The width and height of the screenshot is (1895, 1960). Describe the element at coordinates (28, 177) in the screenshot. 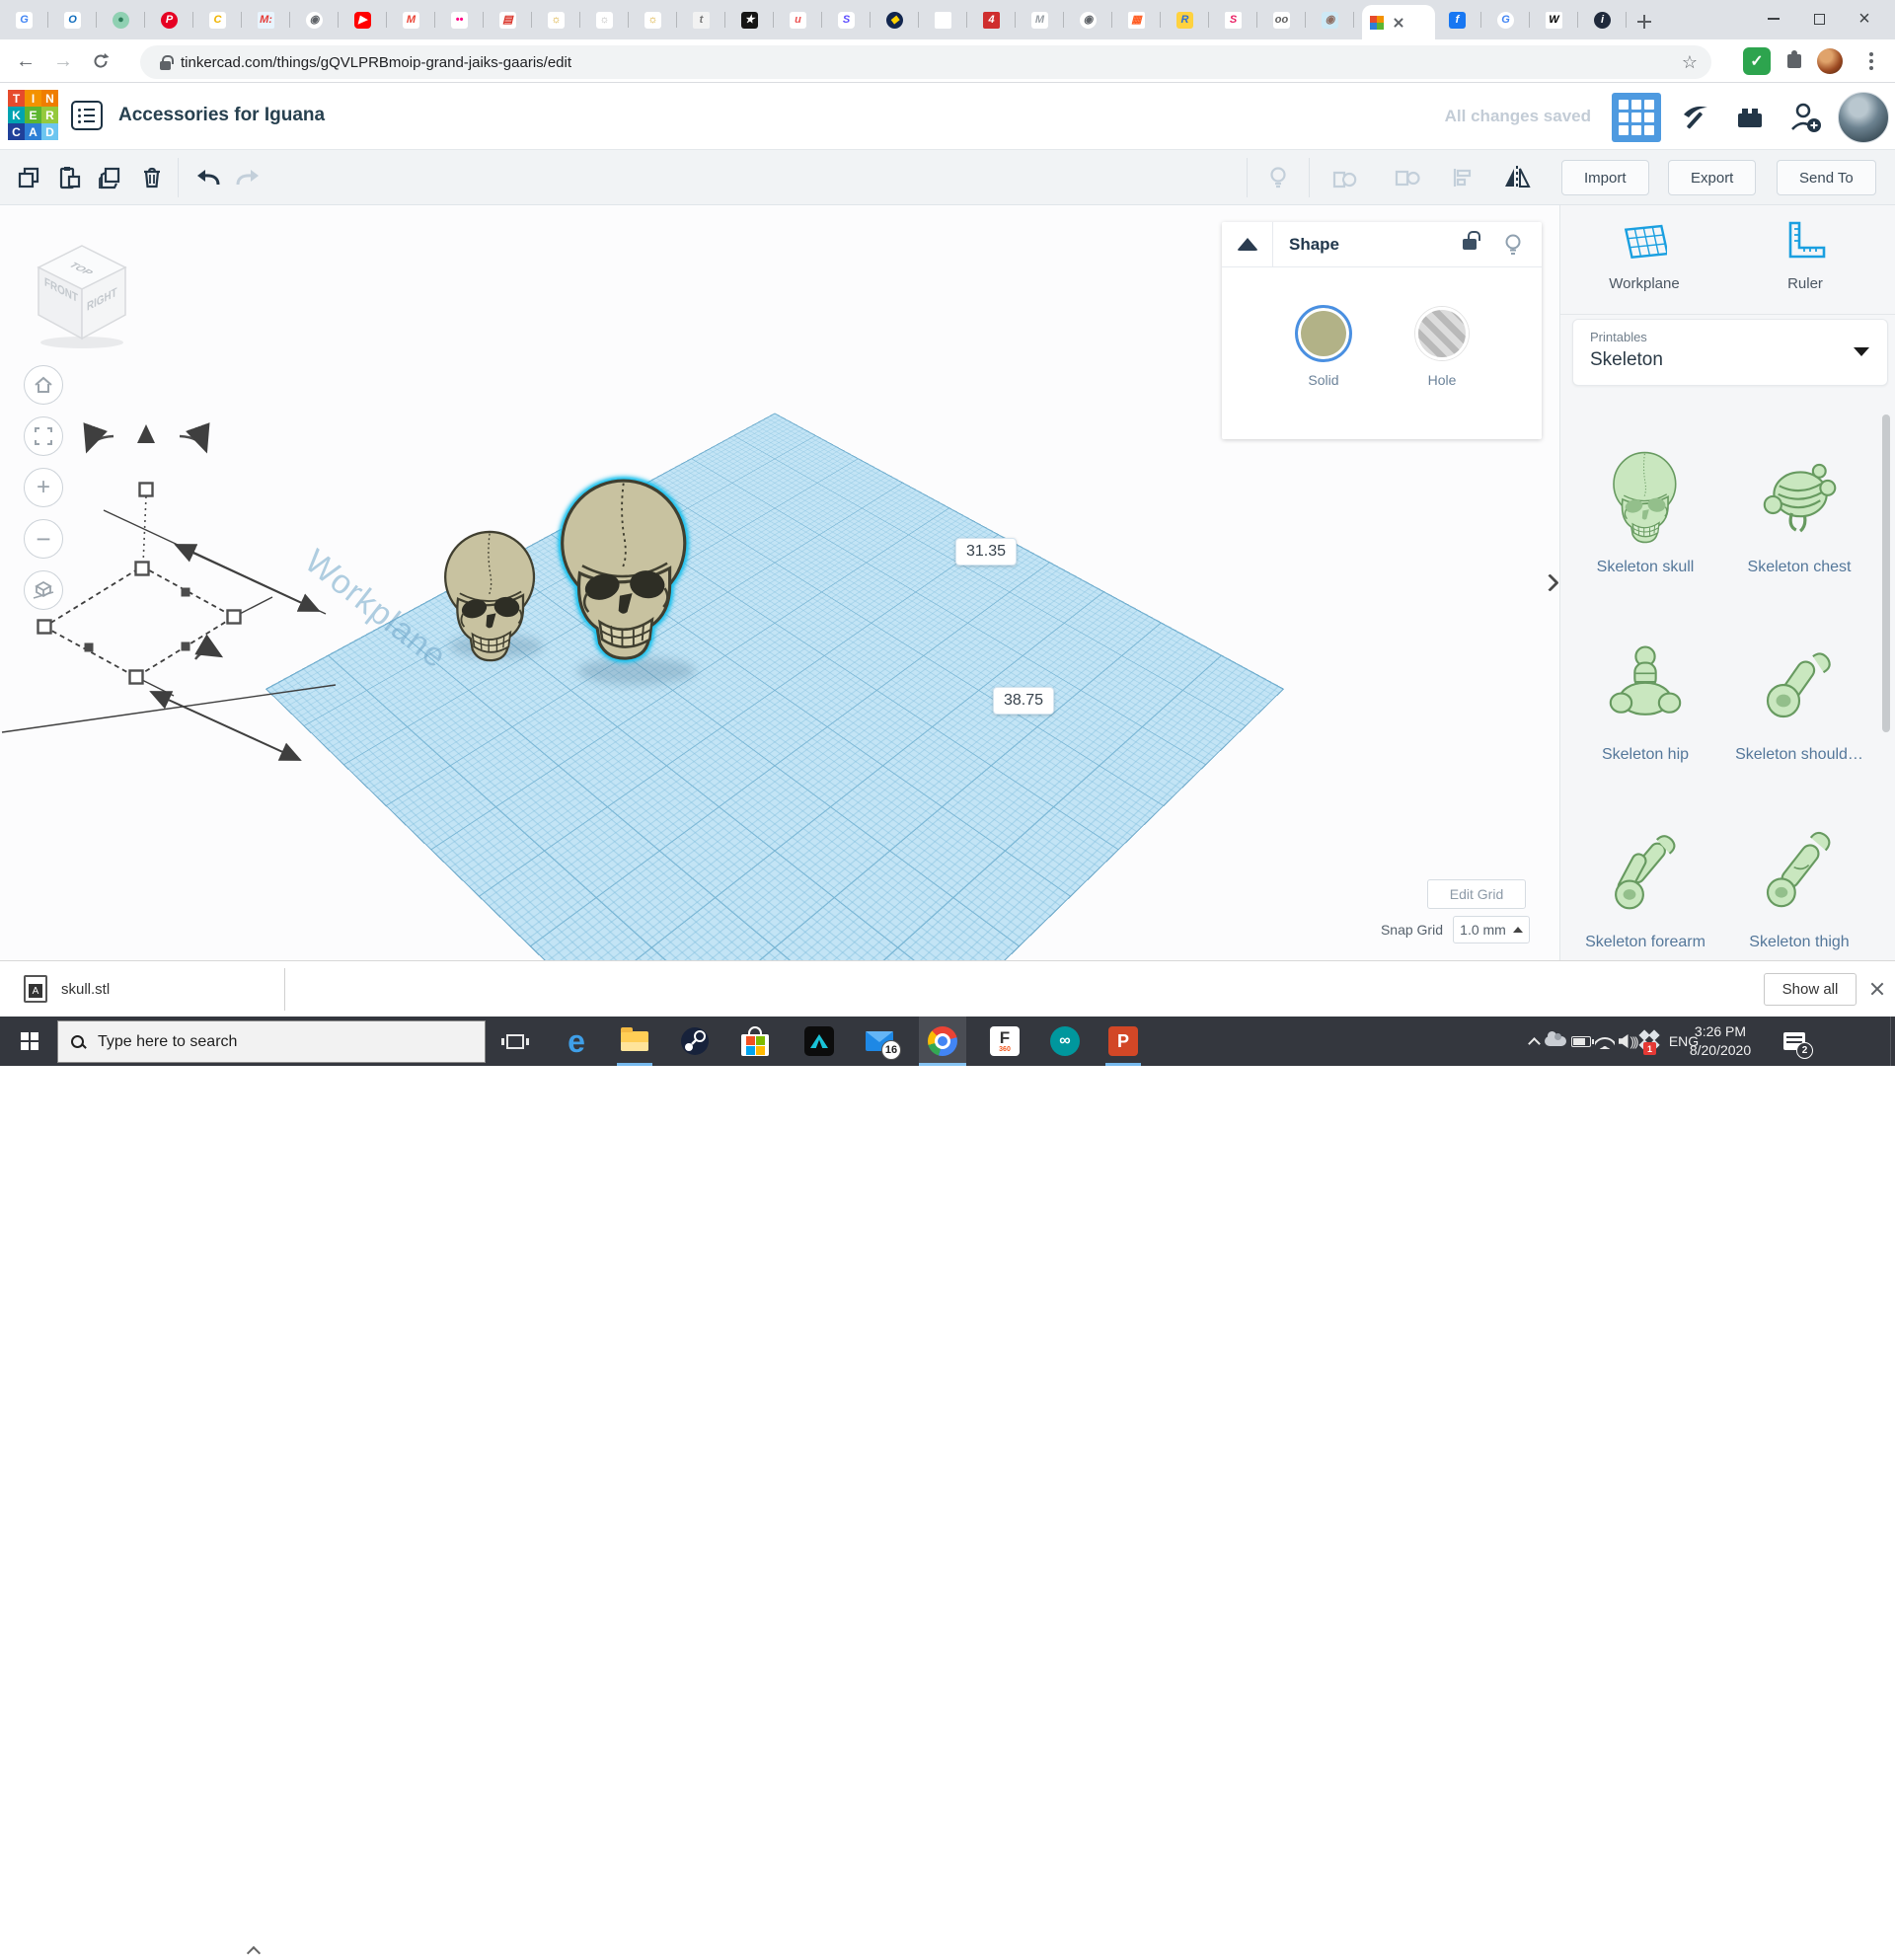

I see `copy-button` at that location.